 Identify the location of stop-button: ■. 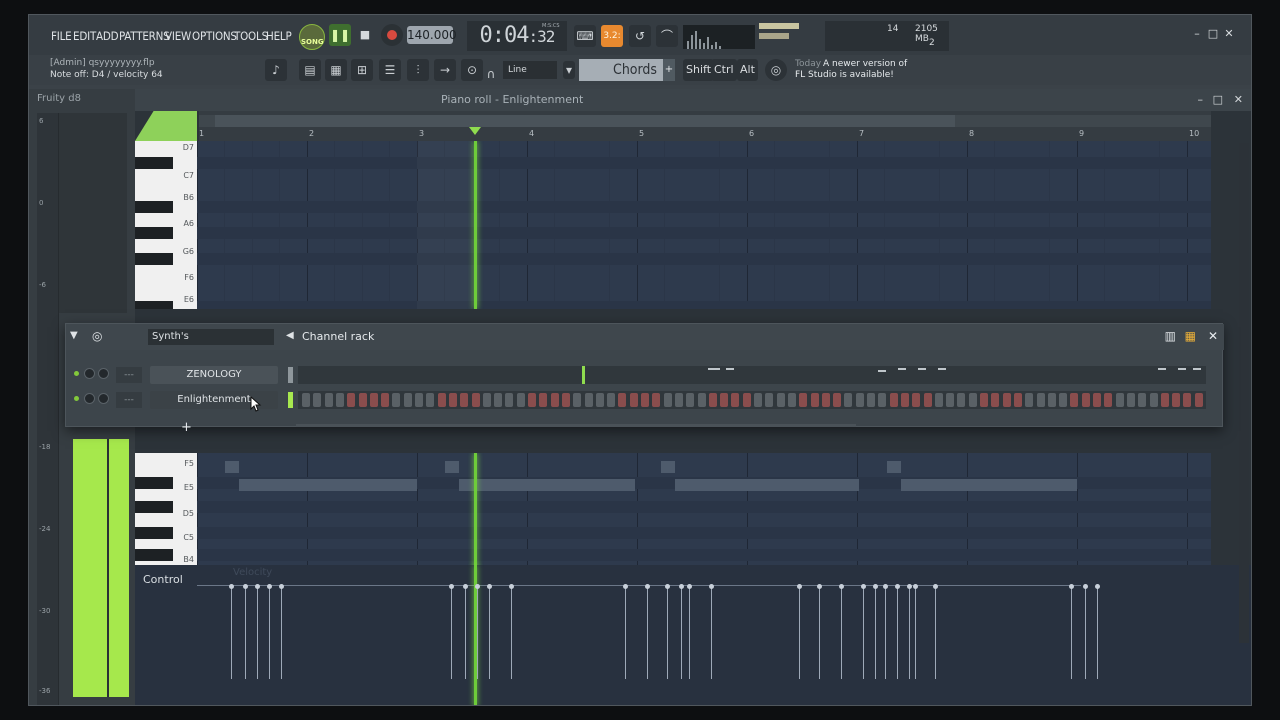
(365, 35).